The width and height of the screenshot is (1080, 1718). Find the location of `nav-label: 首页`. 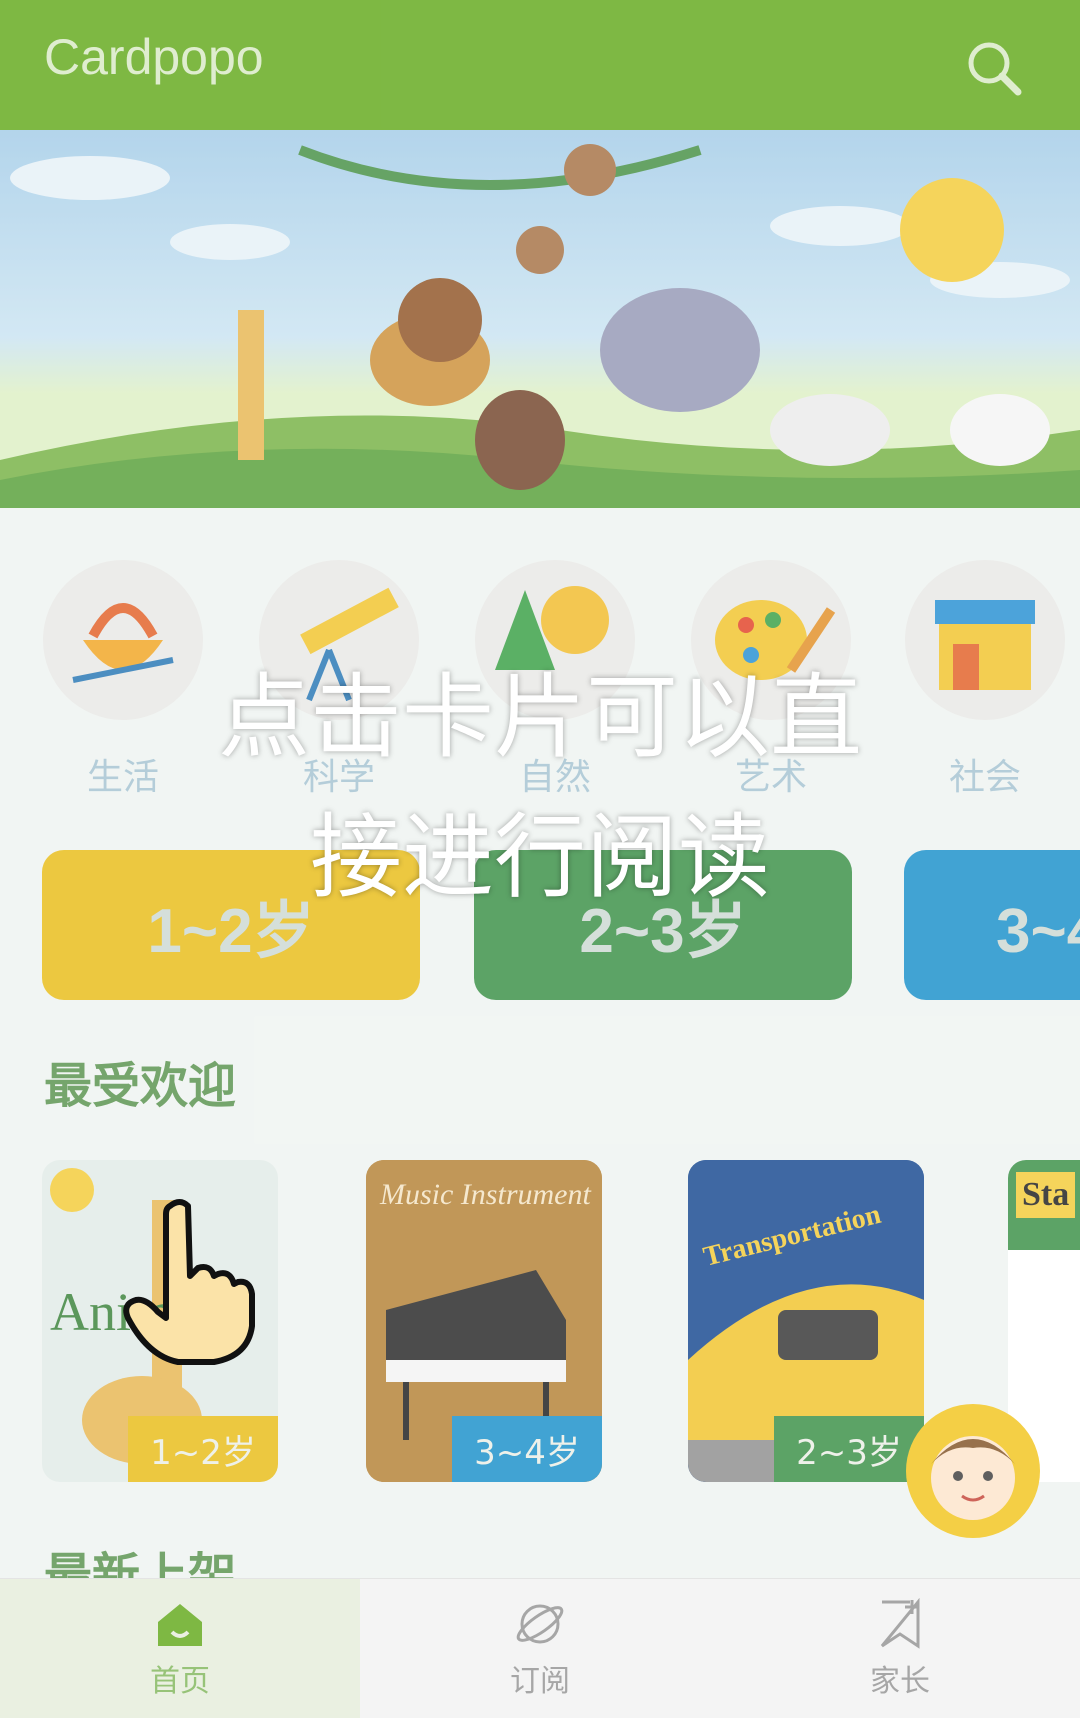

nav-label: 首页 is located at coordinates (180, 1681).